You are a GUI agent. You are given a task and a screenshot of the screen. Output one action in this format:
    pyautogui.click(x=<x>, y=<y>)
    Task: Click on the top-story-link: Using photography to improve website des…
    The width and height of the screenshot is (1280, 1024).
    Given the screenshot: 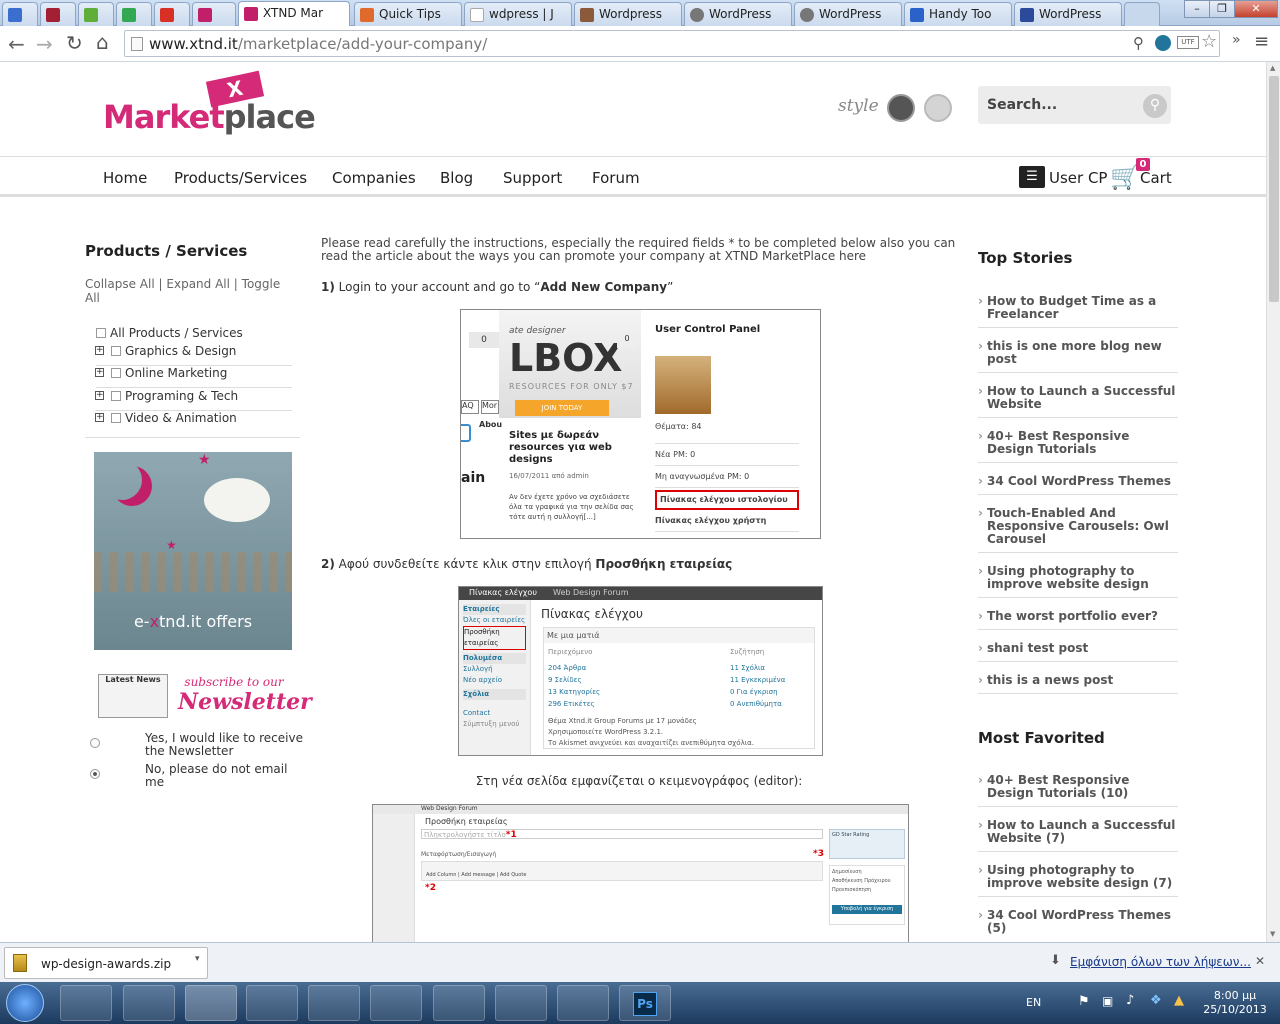 What is the action you would take?
    pyautogui.click(x=1078, y=581)
    